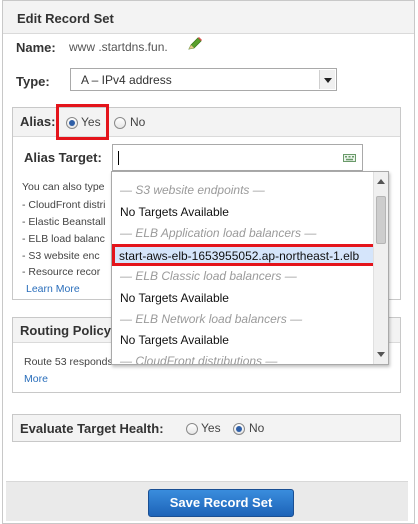 This screenshot has width=418, height=524. Describe the element at coordinates (118, 47) in the screenshot. I see `name-value: www .startdns.fun.` at that location.